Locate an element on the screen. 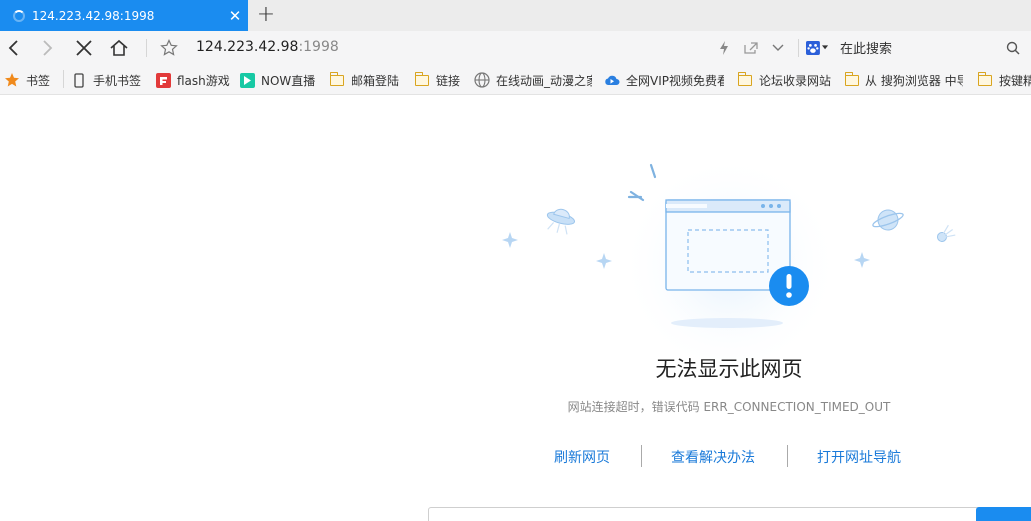 This screenshot has width=1031, height=521. tab-close-icon: ✕ is located at coordinates (235, 16).